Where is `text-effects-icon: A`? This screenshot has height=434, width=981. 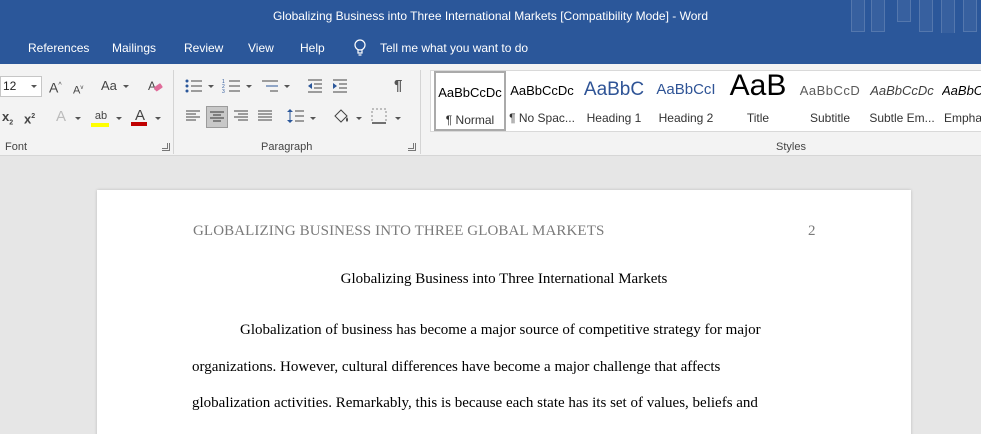
text-effects-icon: A is located at coordinates (61, 117).